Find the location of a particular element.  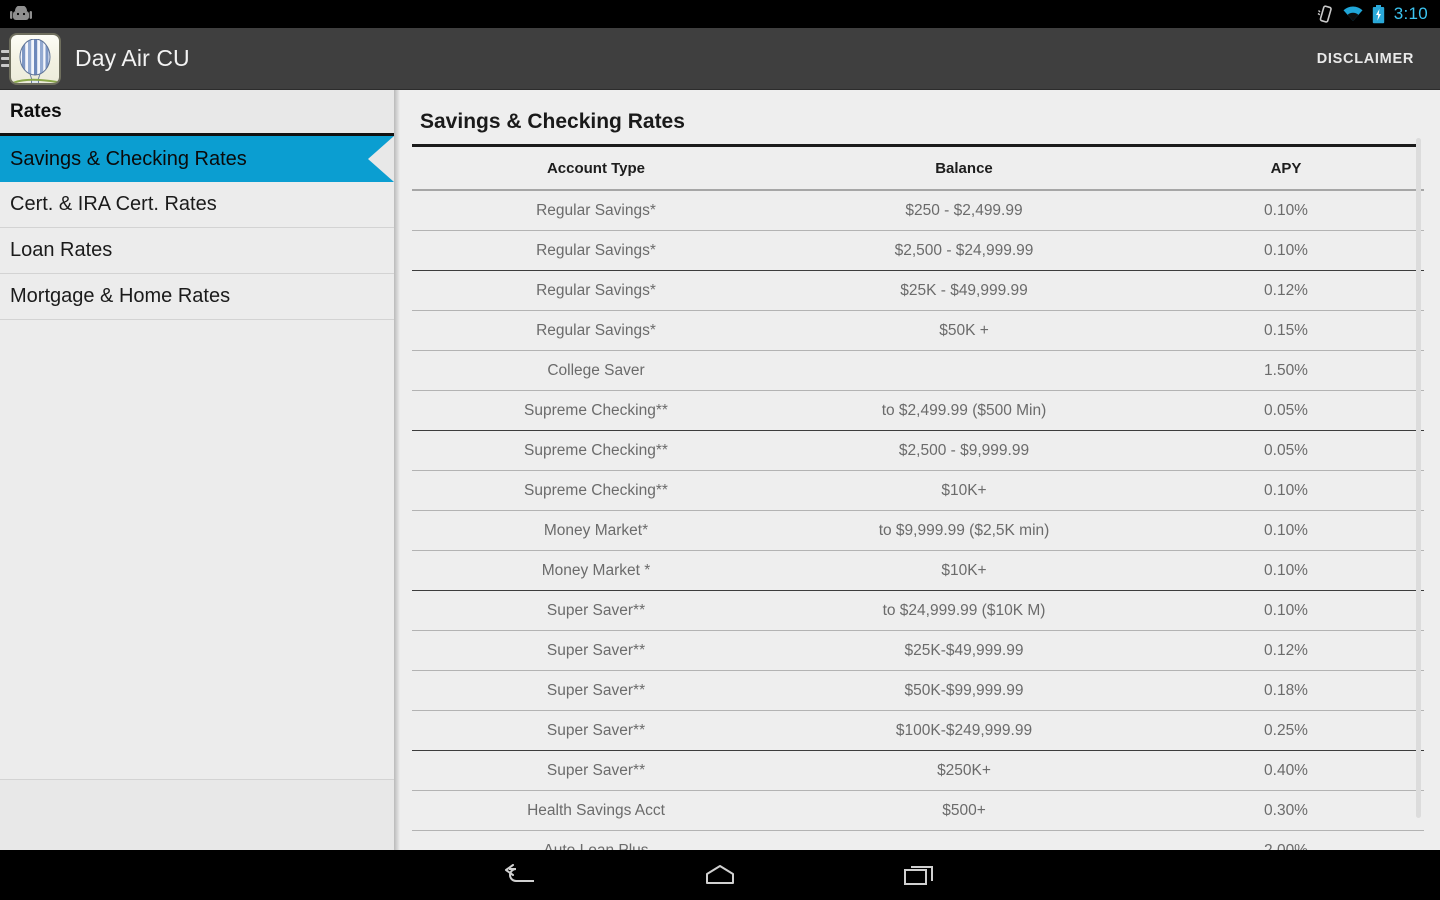

account-type-cell: Money Market* is located at coordinates (596, 530).